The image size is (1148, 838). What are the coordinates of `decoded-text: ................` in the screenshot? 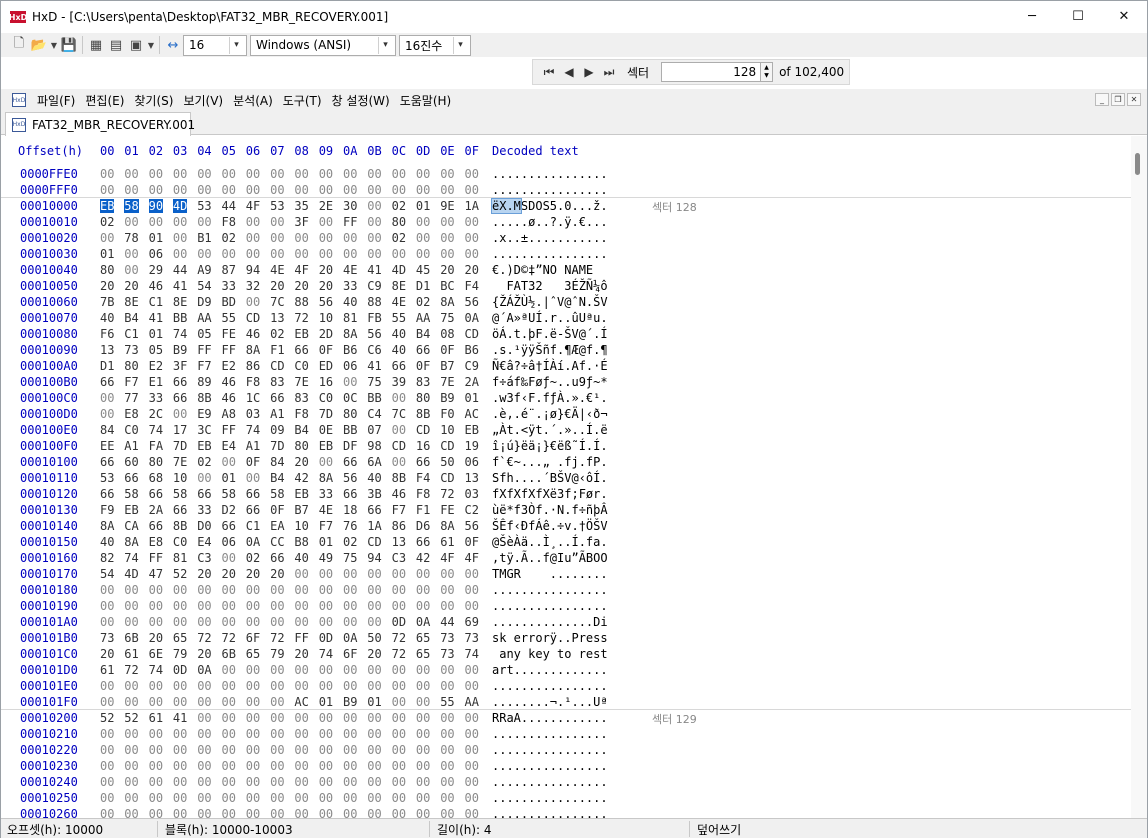 It's located at (550, 766).